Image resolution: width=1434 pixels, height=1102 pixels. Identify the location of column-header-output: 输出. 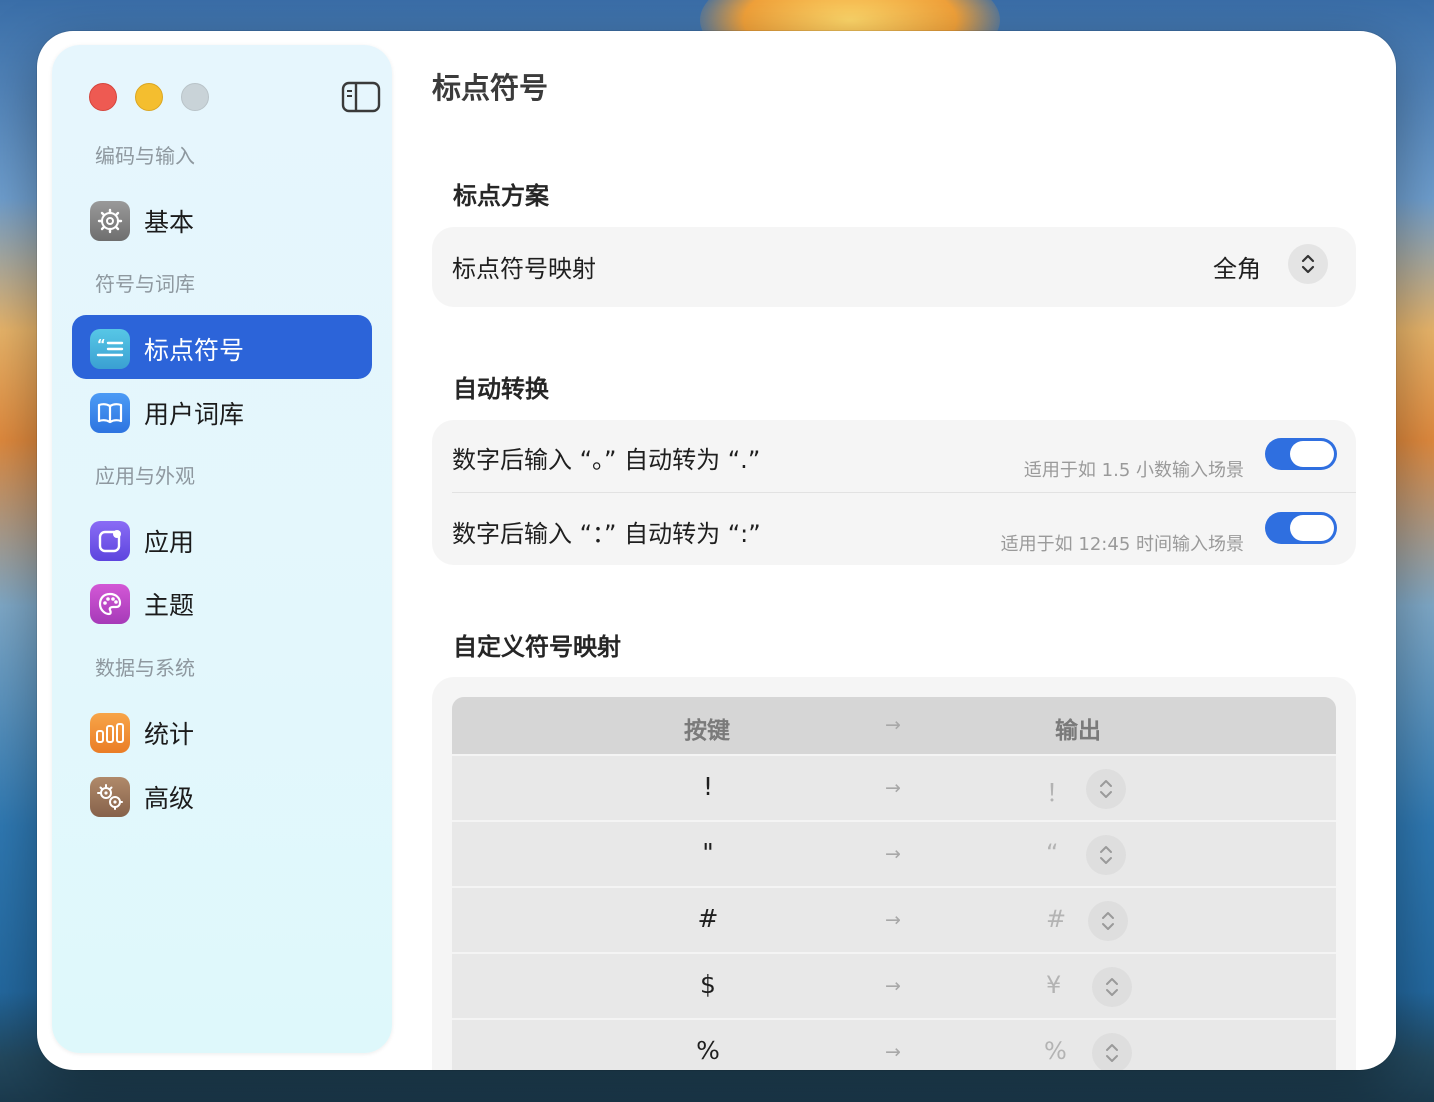
(1078, 731).